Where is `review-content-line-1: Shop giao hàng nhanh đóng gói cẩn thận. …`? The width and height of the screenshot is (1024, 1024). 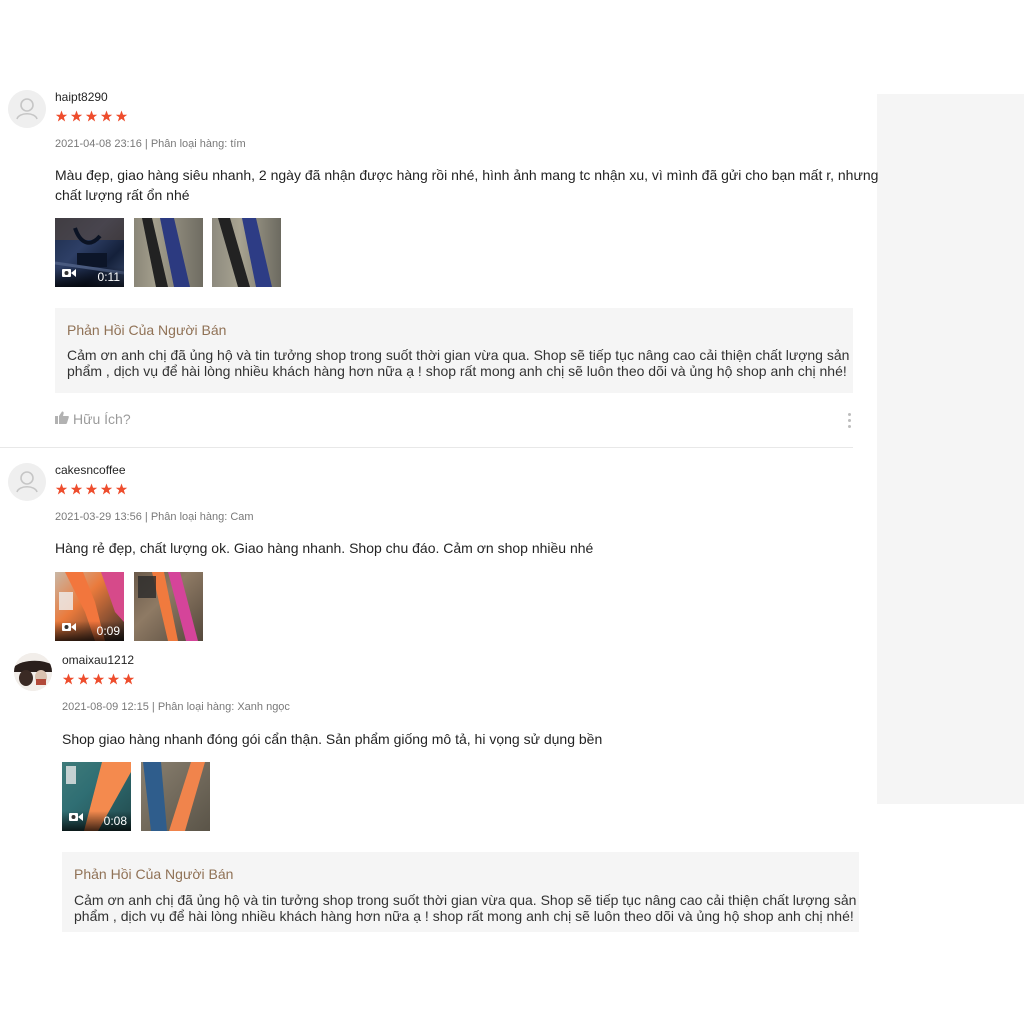 review-content-line-1: Shop giao hàng nhanh đóng gói cẩn thận. … is located at coordinates (332, 739).